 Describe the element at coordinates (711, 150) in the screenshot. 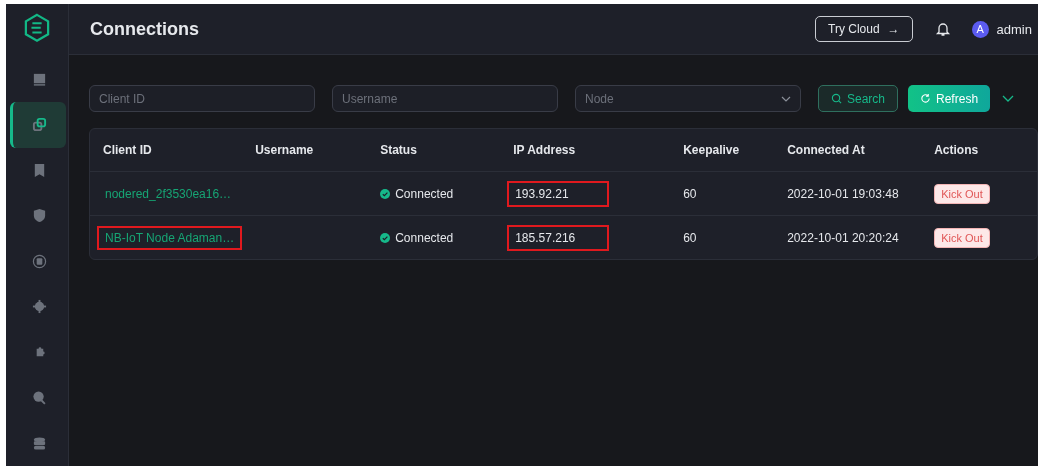

I see `column-header: Keepalive` at that location.